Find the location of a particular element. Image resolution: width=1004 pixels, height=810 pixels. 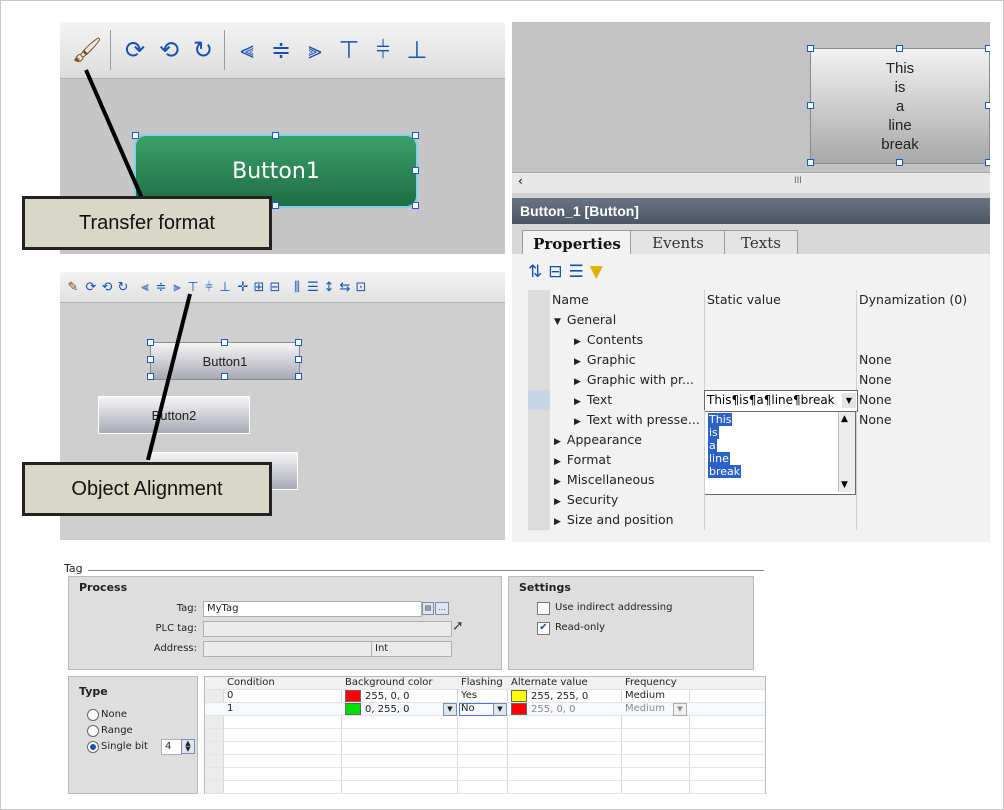

list-icon: ☰ is located at coordinates (576, 272).